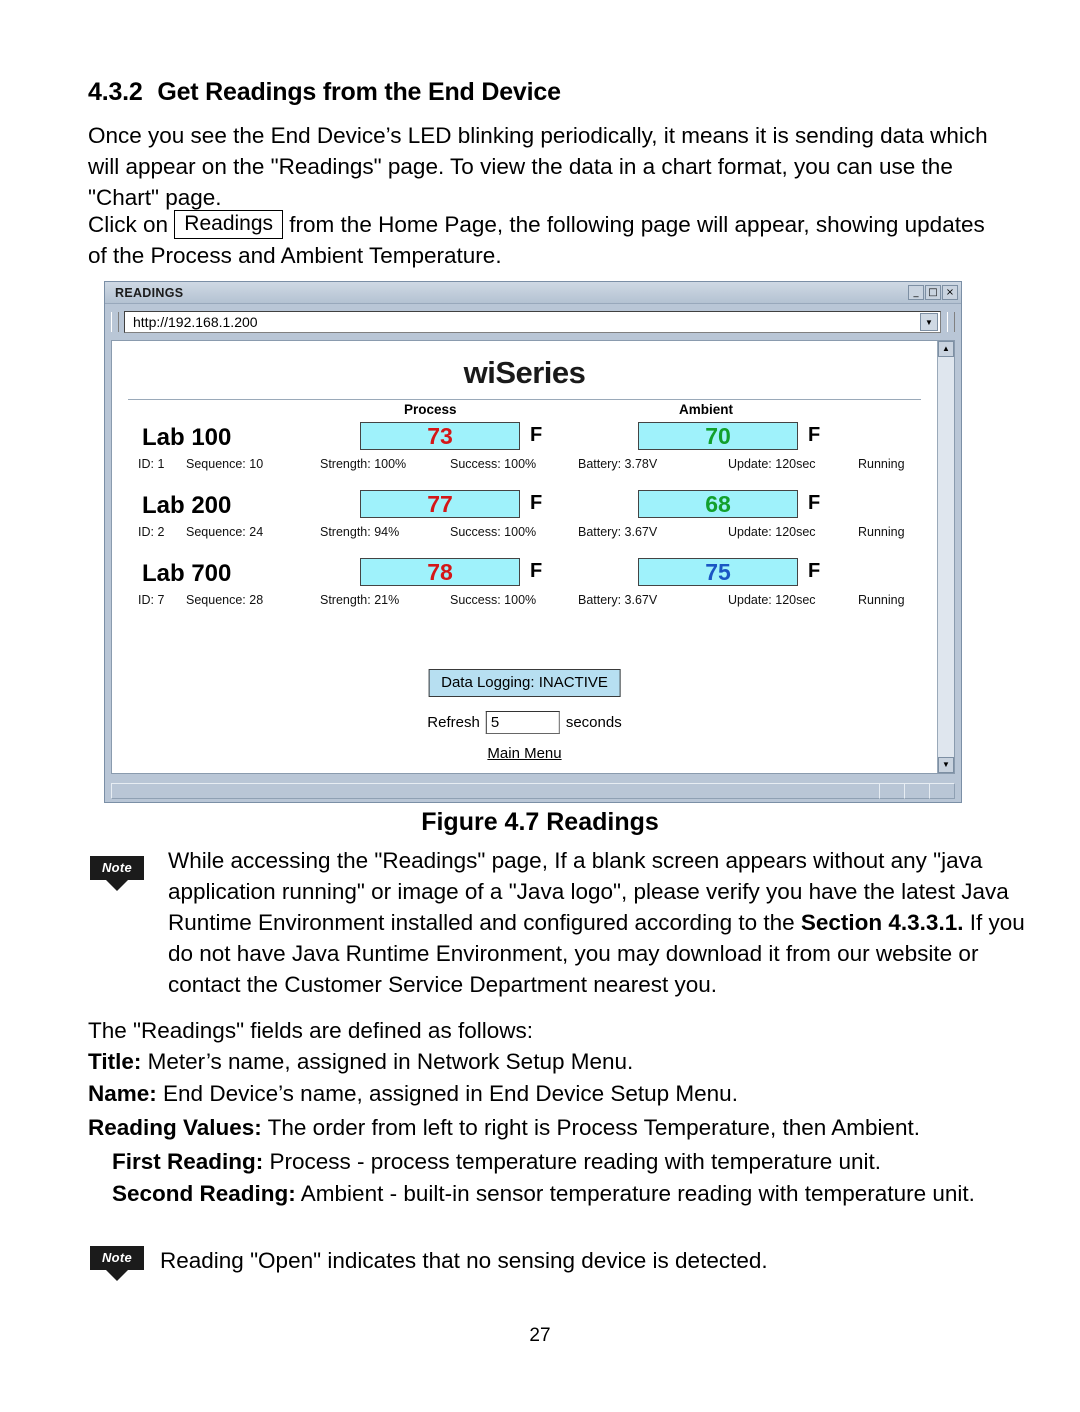 This screenshot has width=1080, height=1412. I want to click on definition-values-label: Reading Values:, so click(175, 1127).